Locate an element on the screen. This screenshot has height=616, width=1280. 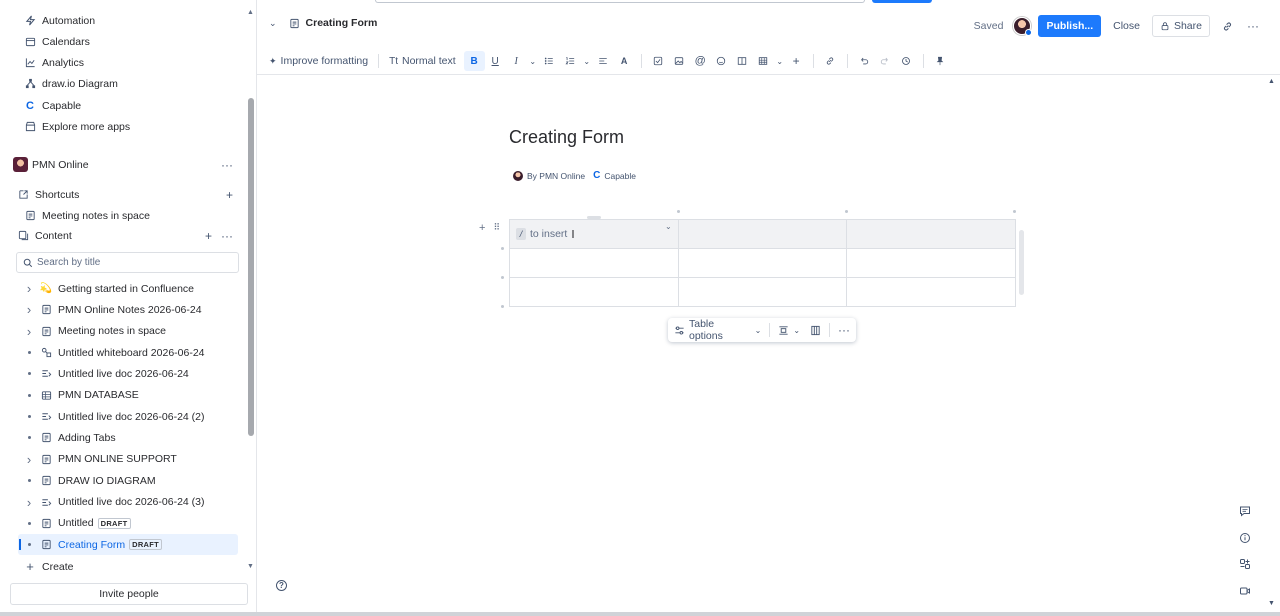
tree-item: Untitled live doc 2026-06-24 (2) is located at coordinates (128, 416).